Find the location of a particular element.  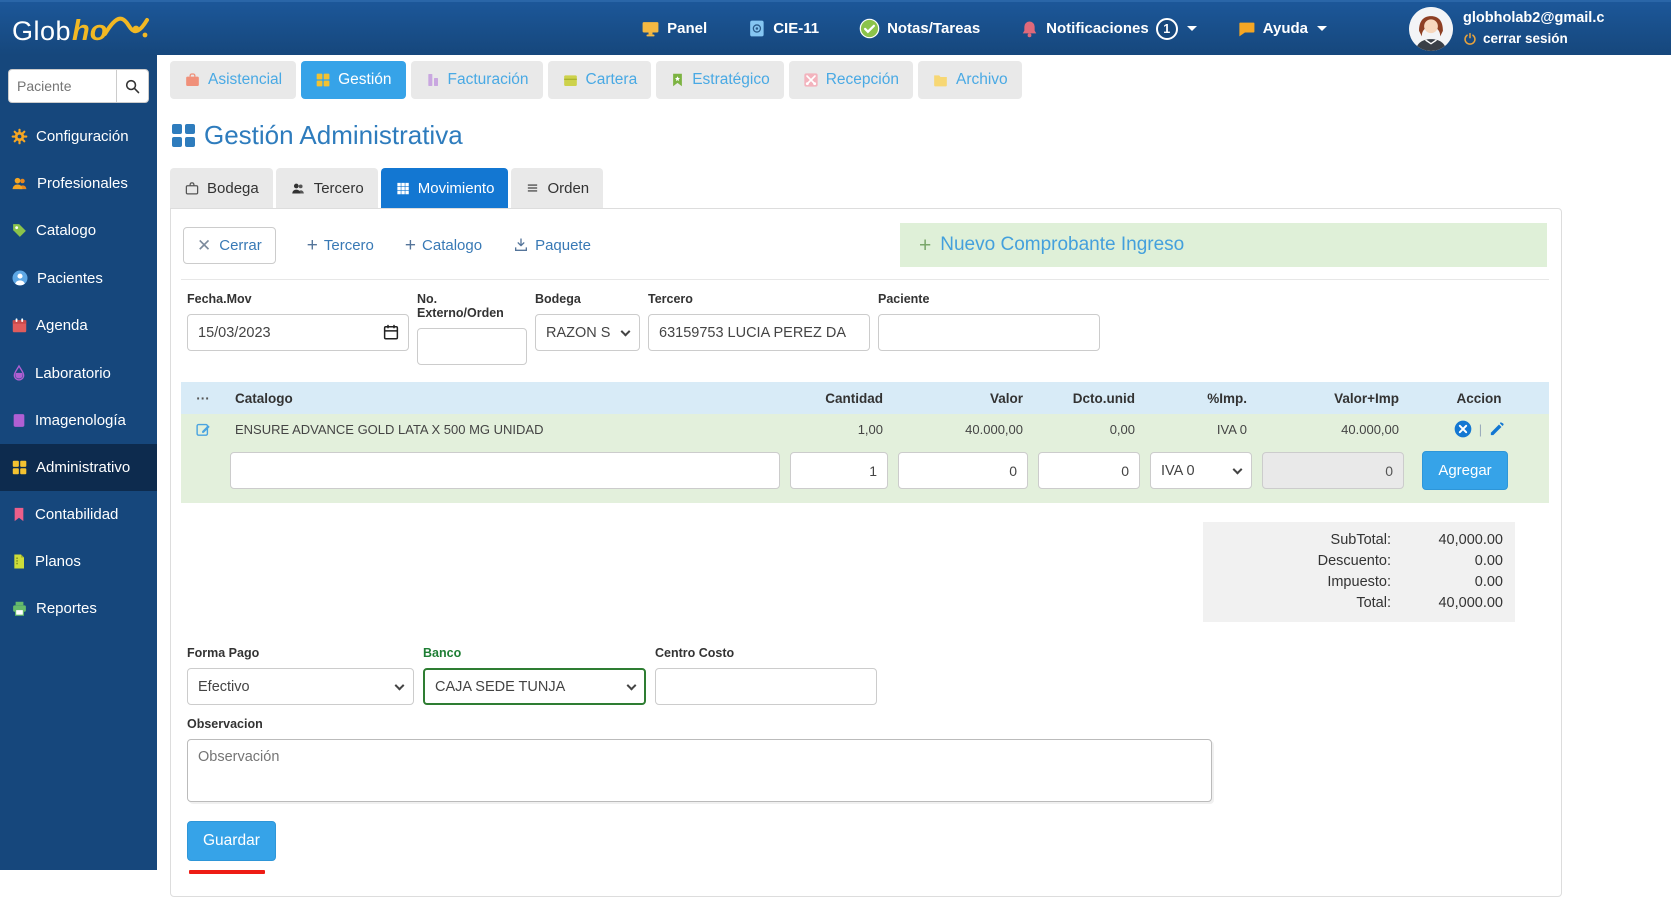

nav-notas-tareas: Notas/Tareas is located at coordinates (919, 28).